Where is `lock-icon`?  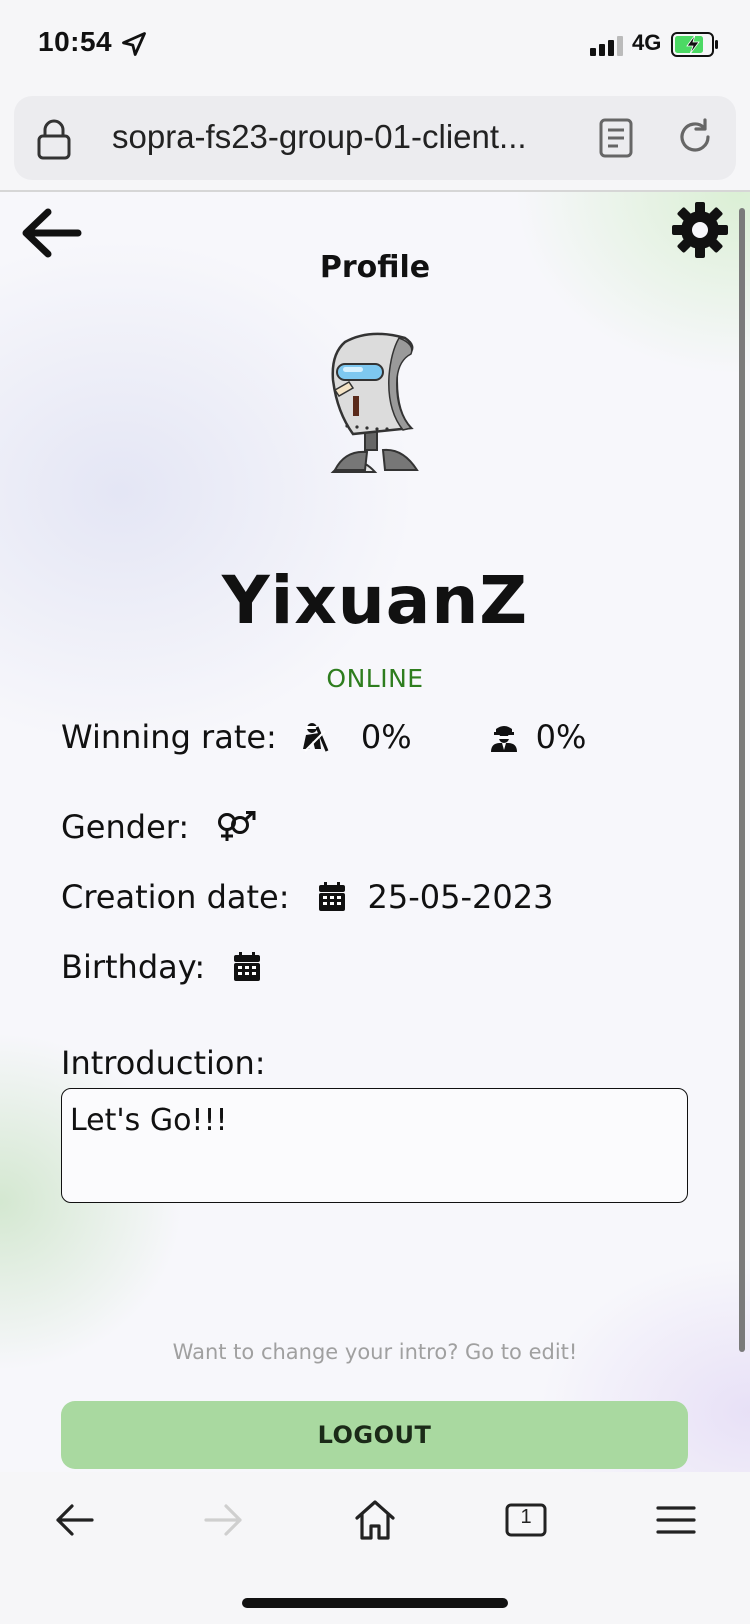
lock-icon is located at coordinates (54, 139).